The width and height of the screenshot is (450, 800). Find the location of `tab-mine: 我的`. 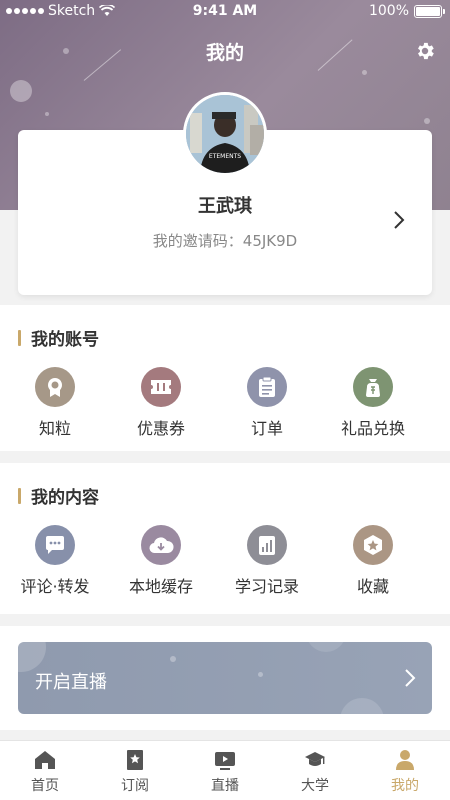

tab-mine: 我的 is located at coordinates (405, 770).